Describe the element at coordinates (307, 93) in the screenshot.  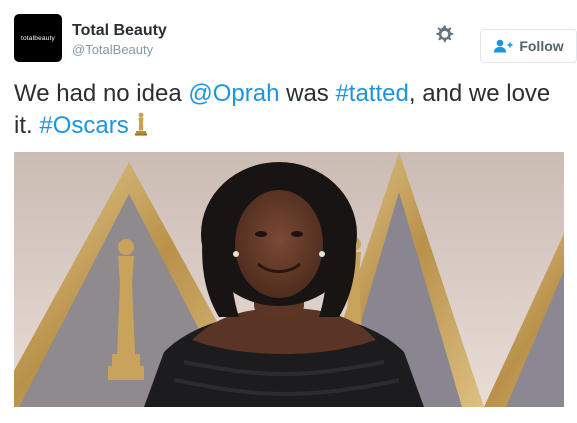
I see `tweet-text-part: was` at that location.